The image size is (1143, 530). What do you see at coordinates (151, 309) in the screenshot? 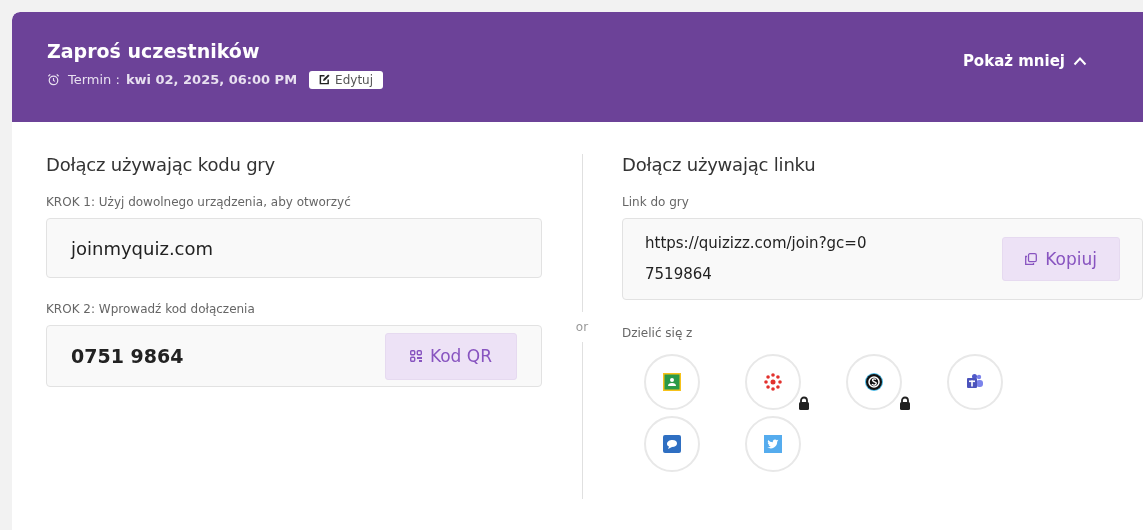
I see `step-label: KROK 2: Wprowadź kod dołączenia` at bounding box center [151, 309].